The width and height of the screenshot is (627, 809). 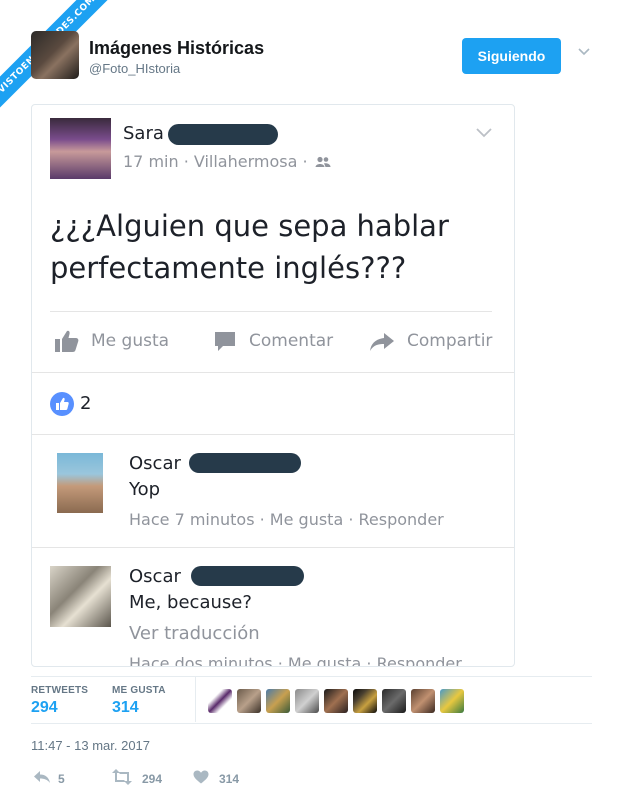 What do you see at coordinates (130, 341) in the screenshot?
I see `like-label: Me gusta` at bounding box center [130, 341].